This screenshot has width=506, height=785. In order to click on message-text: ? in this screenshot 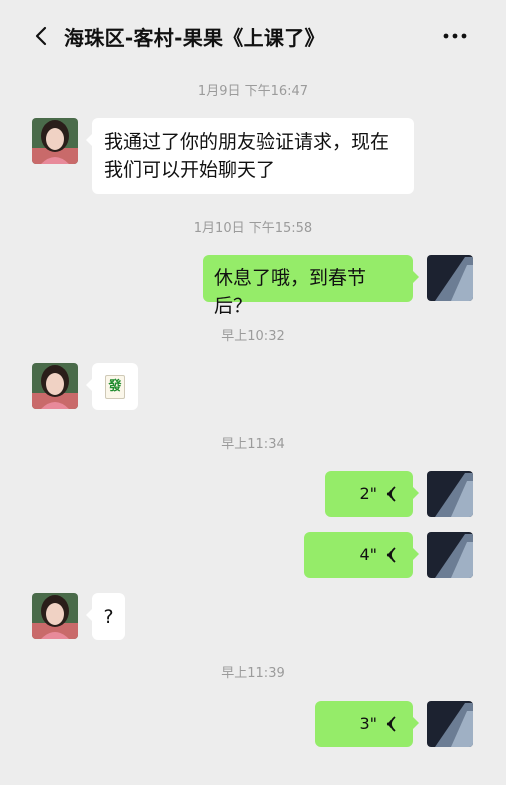, I will do `click(108, 616)`.